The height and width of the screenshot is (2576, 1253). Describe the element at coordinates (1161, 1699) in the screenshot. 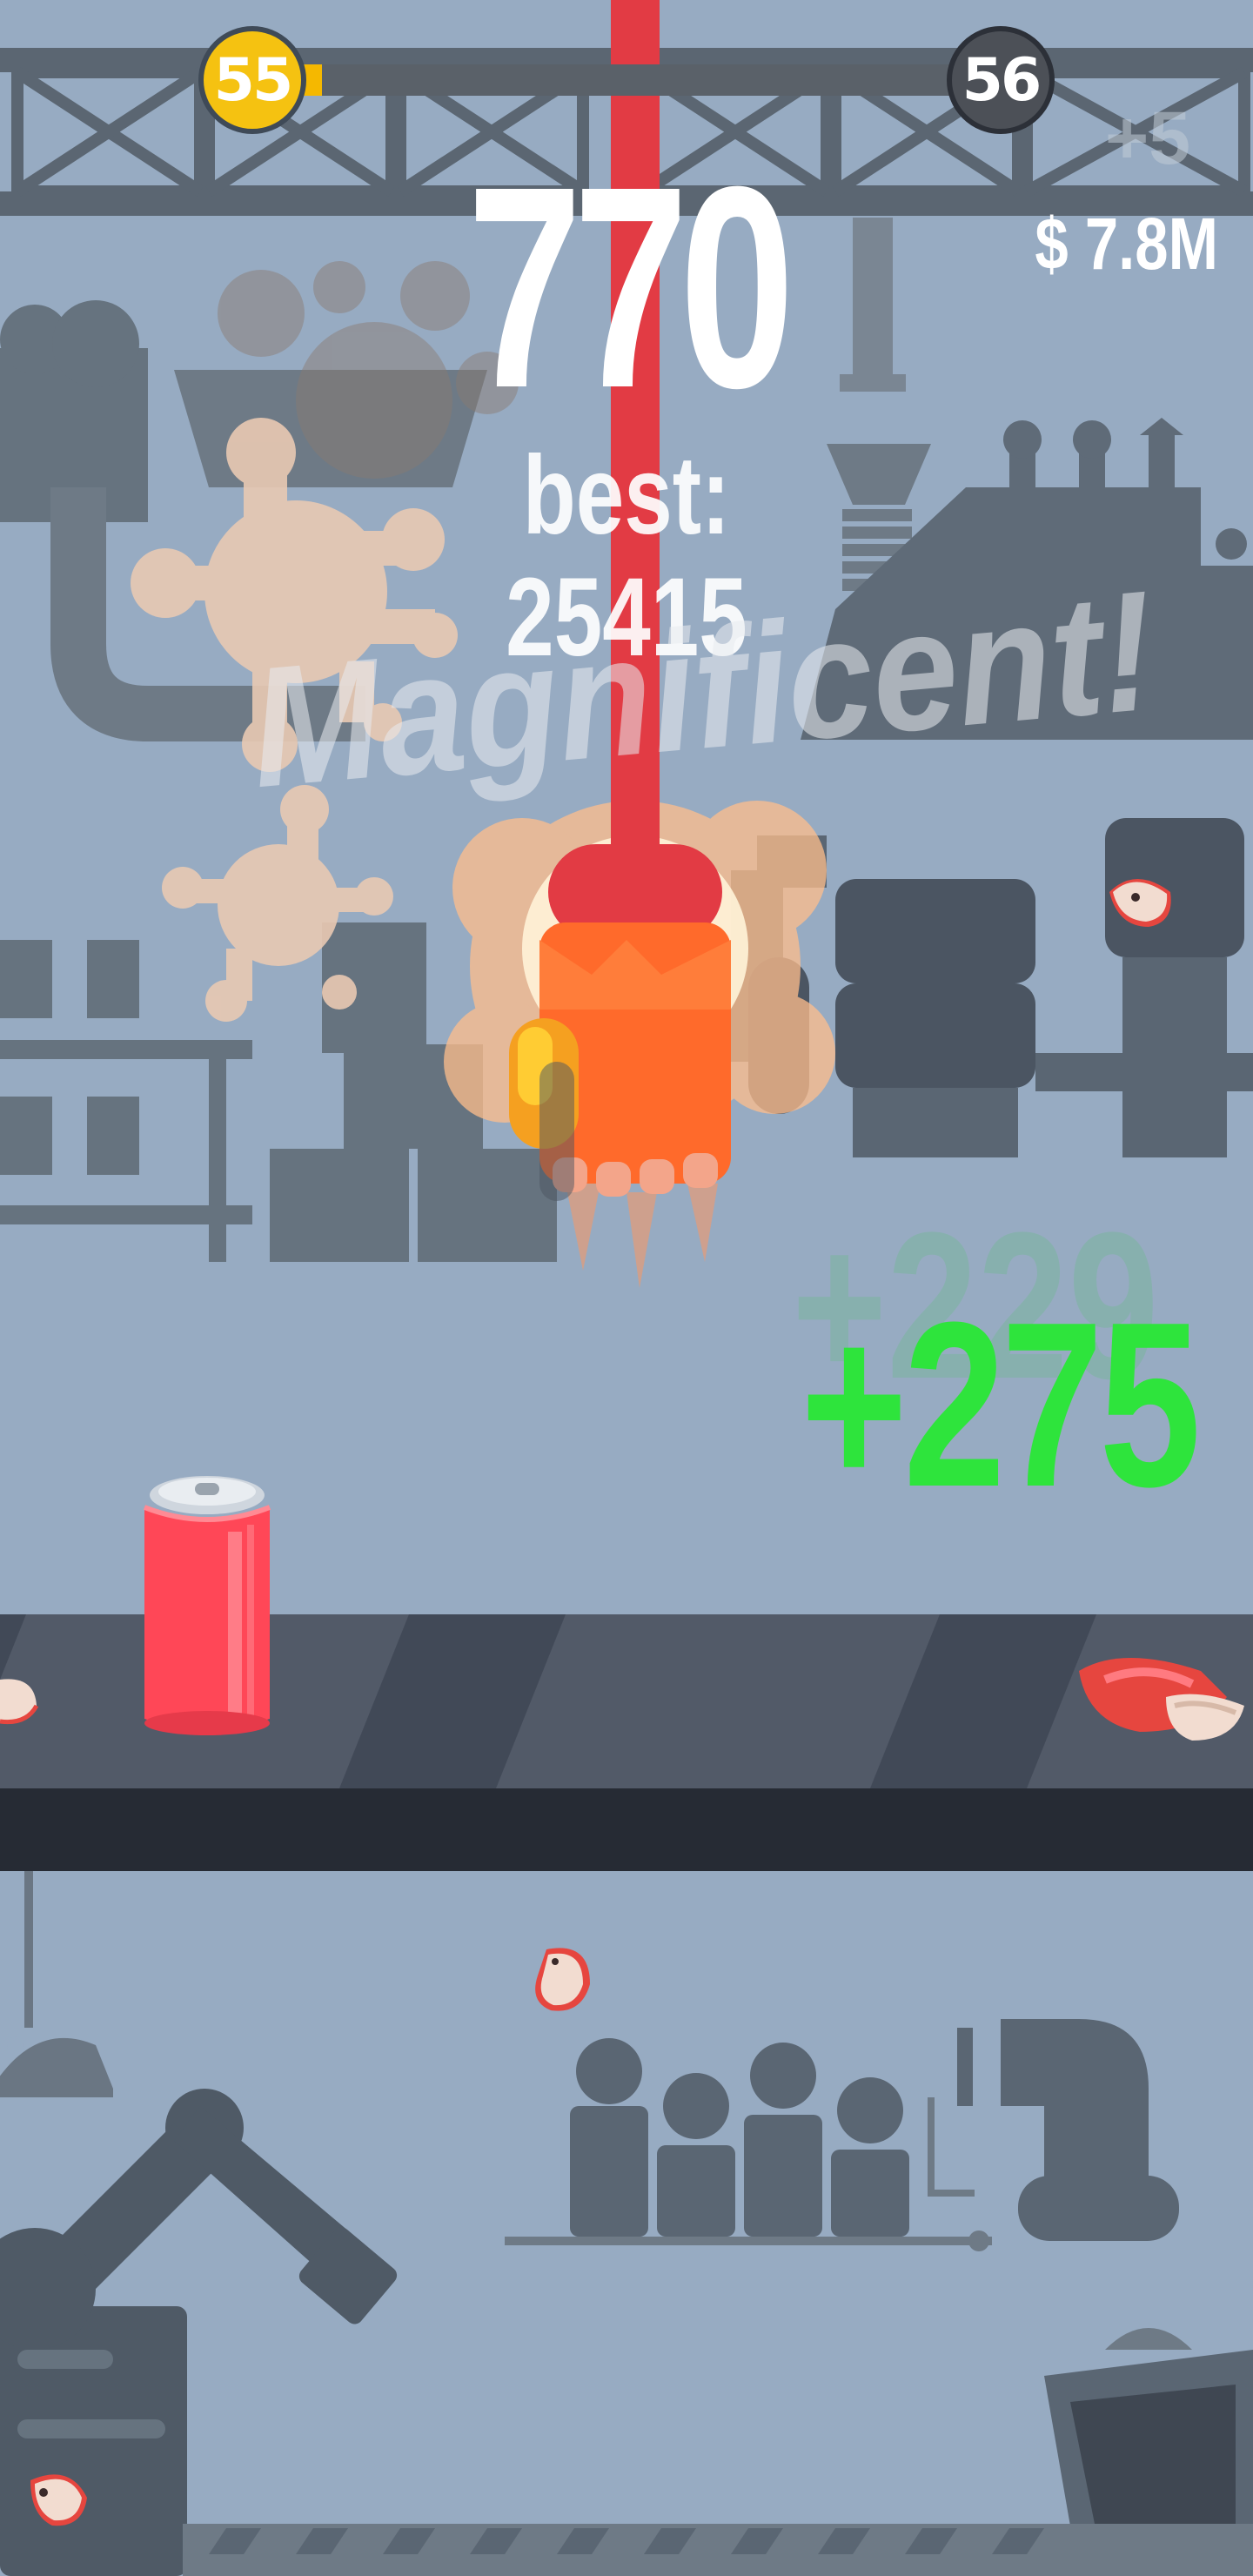

I see `crushed-can-icon` at that location.